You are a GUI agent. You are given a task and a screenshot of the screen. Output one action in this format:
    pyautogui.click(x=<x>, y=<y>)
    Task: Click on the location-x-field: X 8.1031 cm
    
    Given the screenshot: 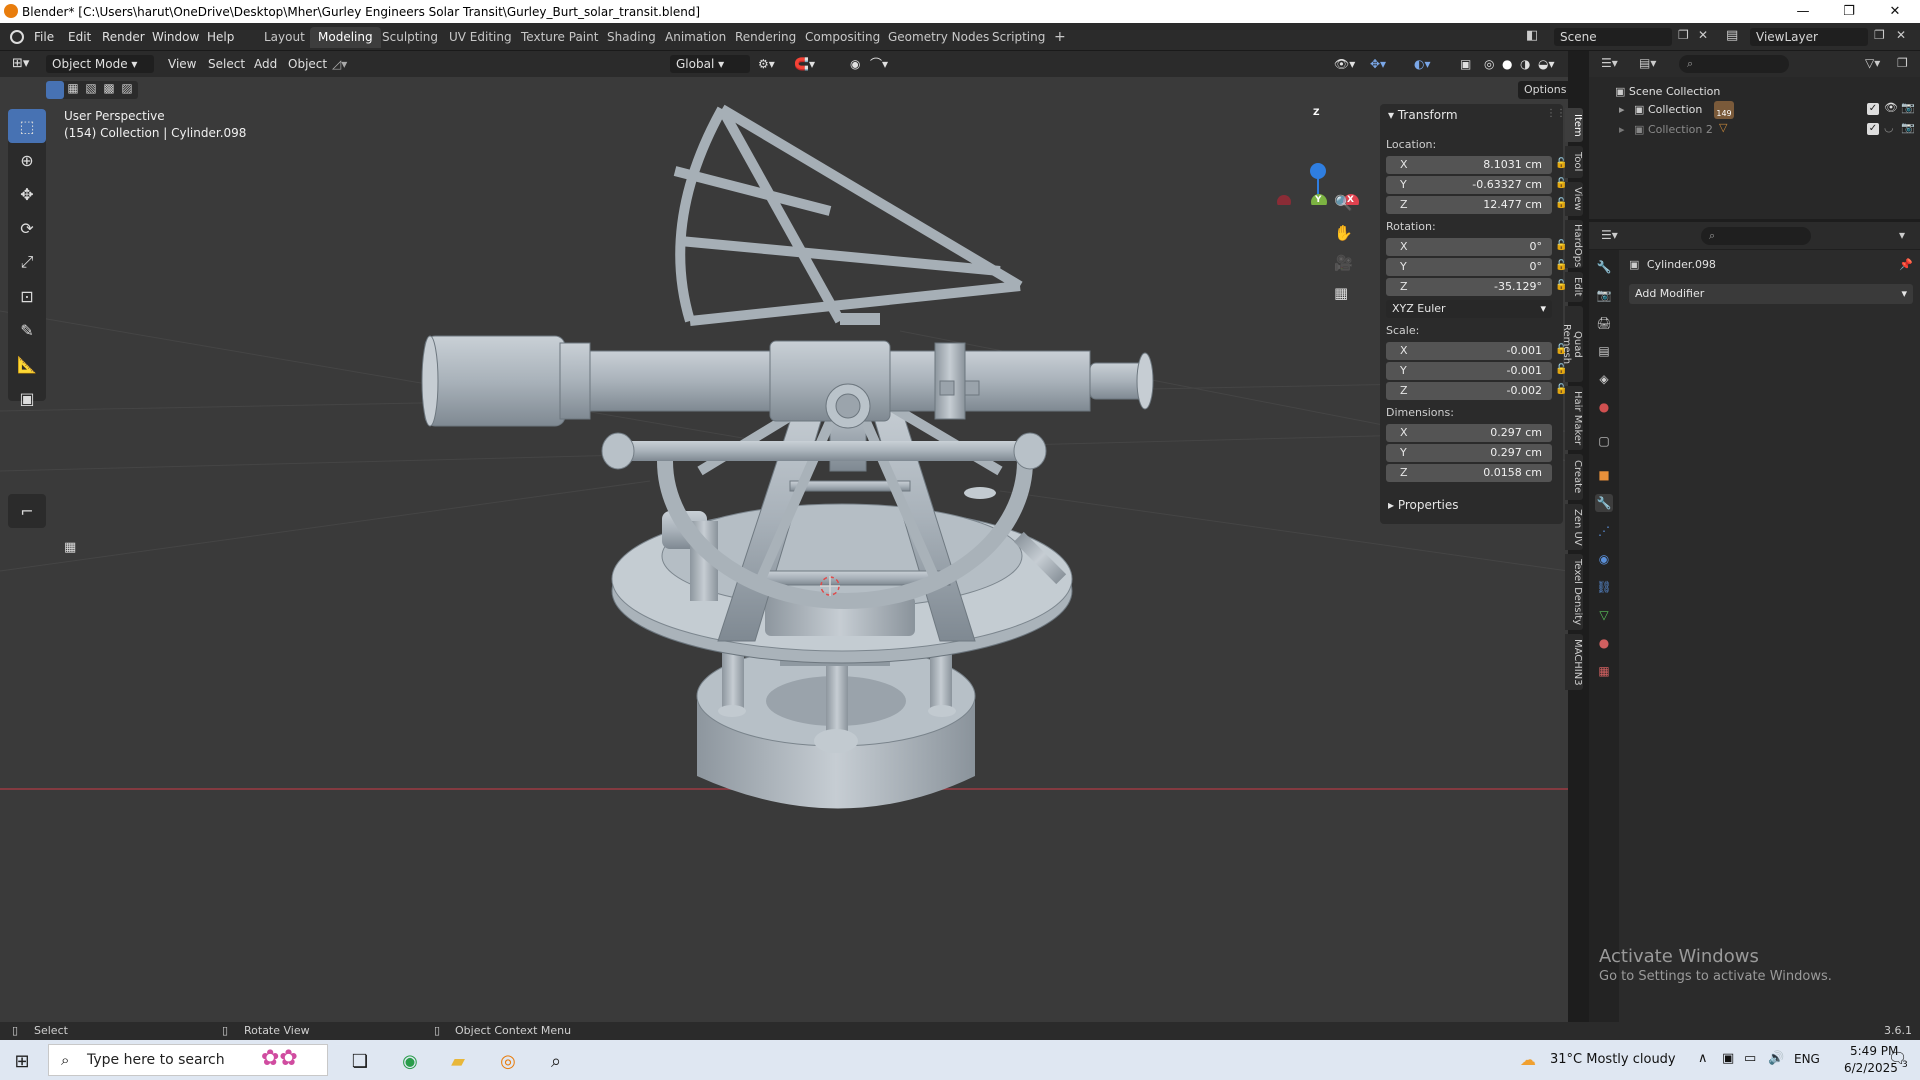 What is the action you would take?
    pyautogui.click(x=1469, y=165)
    